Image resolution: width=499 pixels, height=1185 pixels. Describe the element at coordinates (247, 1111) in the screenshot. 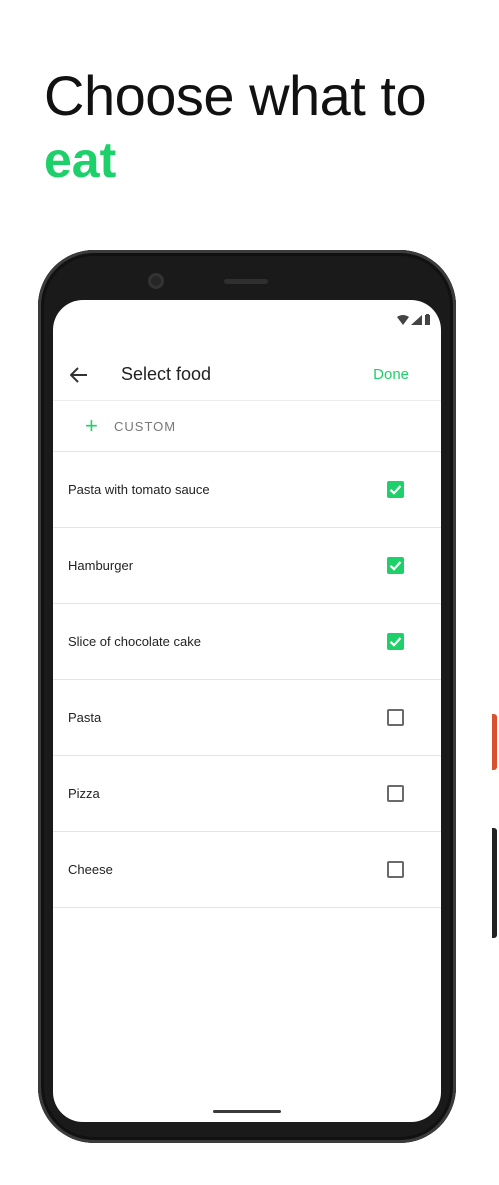

I see `gesture-nav-handle` at that location.